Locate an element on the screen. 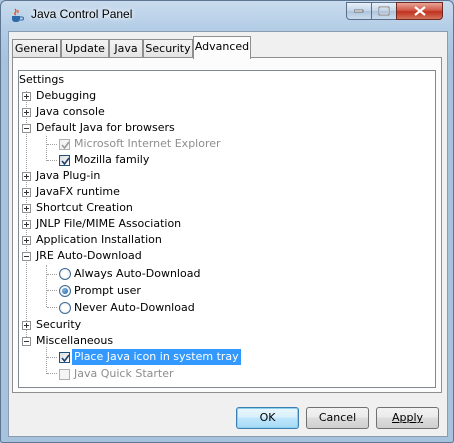  java-icon-tray-checkbox is located at coordinates (64, 357).